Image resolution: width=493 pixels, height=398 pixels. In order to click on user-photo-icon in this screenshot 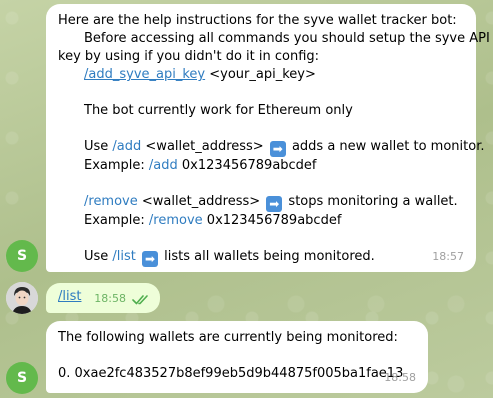, I will do `click(22, 298)`.